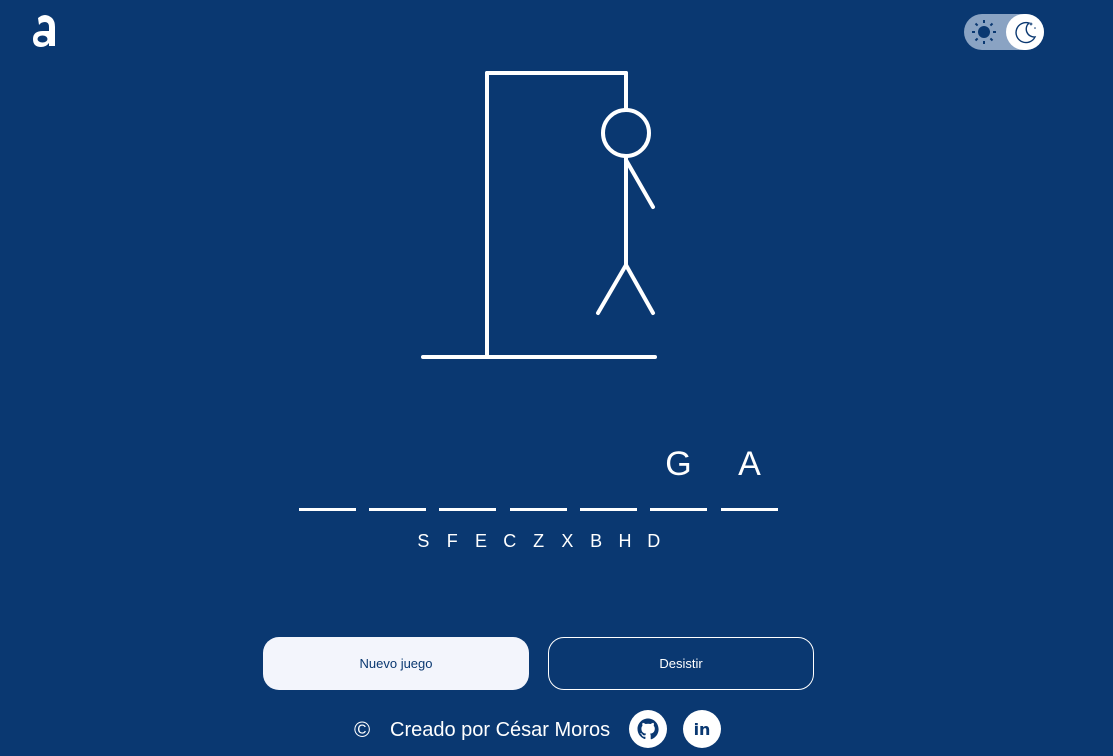 The width and height of the screenshot is (1113, 756). I want to click on linkedin-icon: in, so click(702, 729).